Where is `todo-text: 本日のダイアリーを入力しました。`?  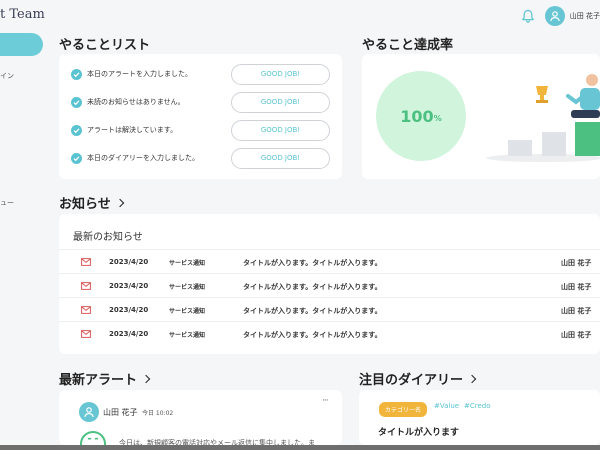
todo-text: 本日のダイアリーを入力しました。 is located at coordinates (143, 158).